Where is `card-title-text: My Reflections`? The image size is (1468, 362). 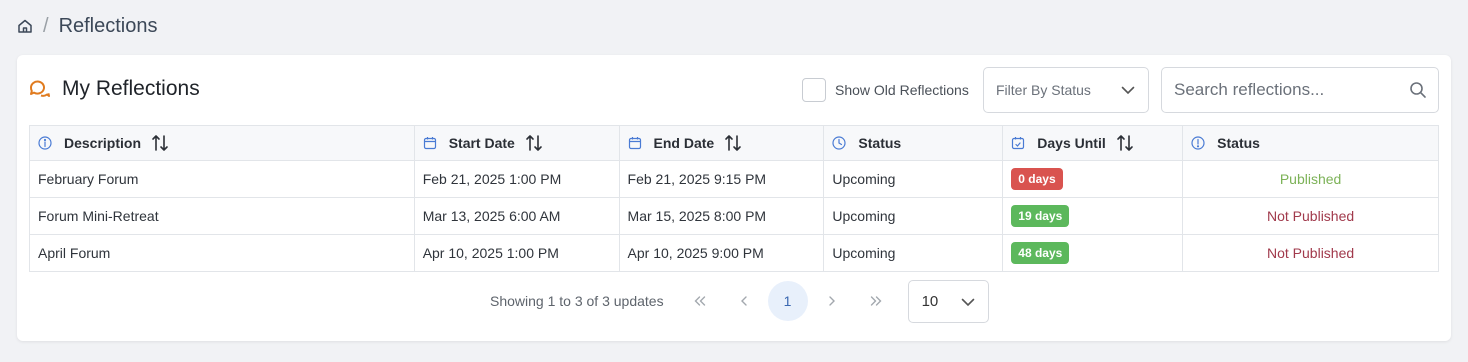 card-title-text: My Reflections is located at coordinates (131, 88).